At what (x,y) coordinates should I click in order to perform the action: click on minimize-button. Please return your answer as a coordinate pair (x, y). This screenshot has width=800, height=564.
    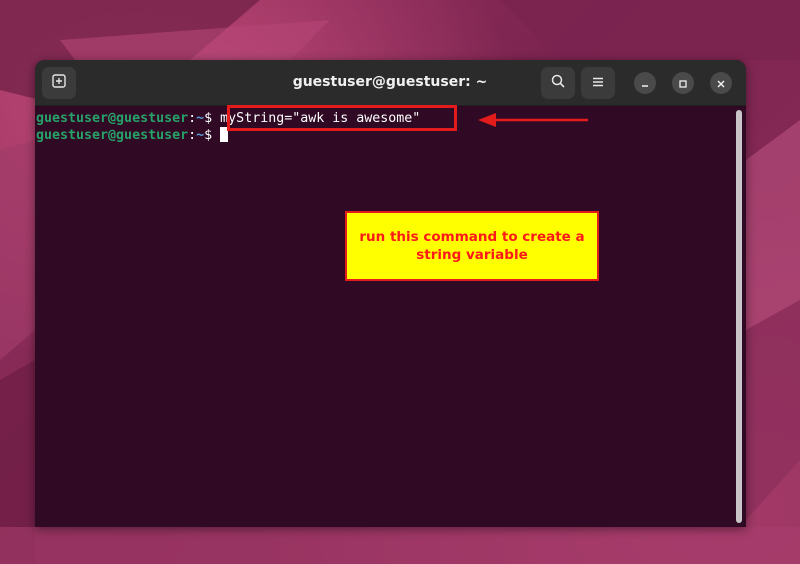
    Looking at the image, I should click on (645, 83).